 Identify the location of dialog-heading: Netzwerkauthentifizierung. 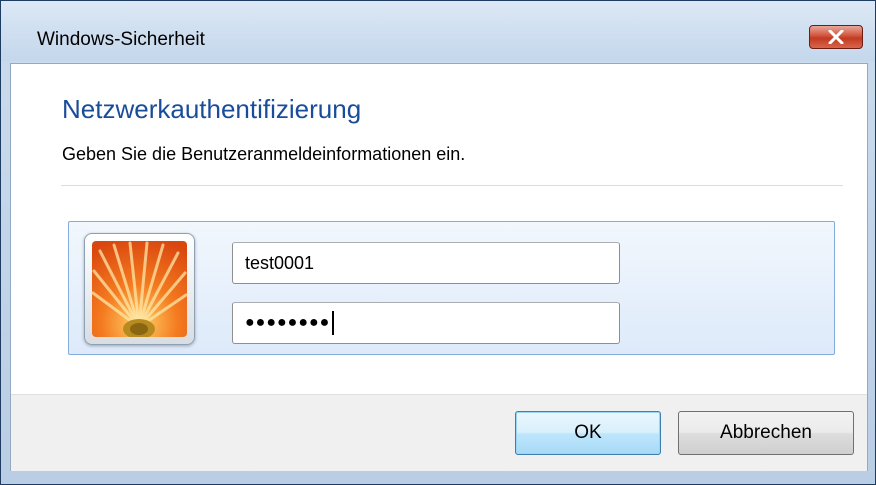
(212, 109).